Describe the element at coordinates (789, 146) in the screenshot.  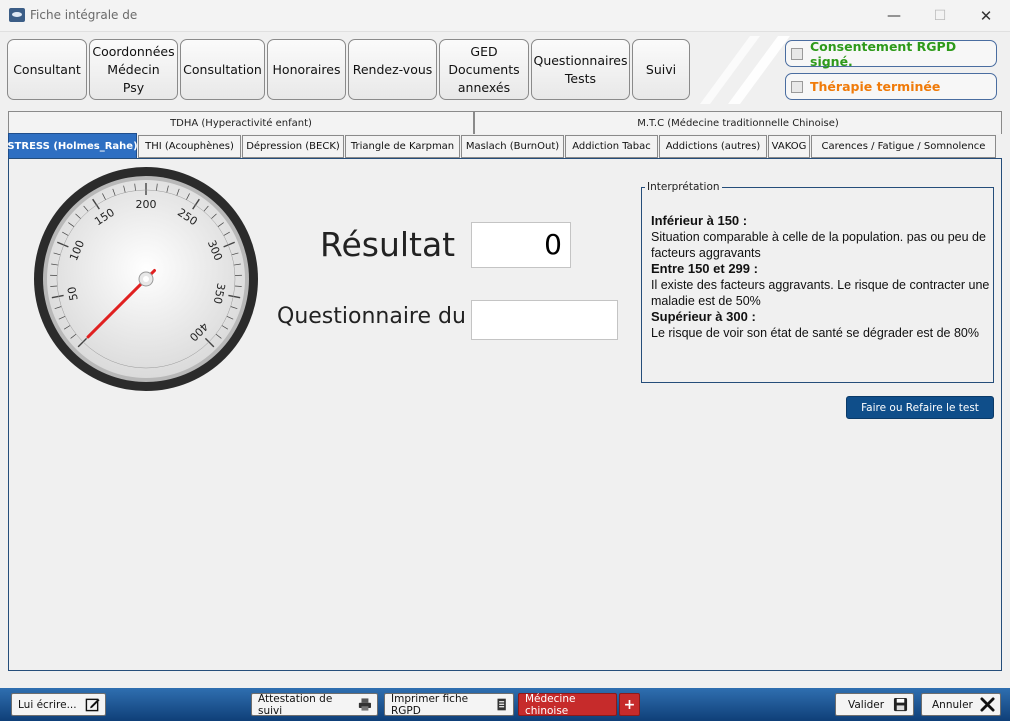
I see `tab-vakog: VAKOG` at that location.